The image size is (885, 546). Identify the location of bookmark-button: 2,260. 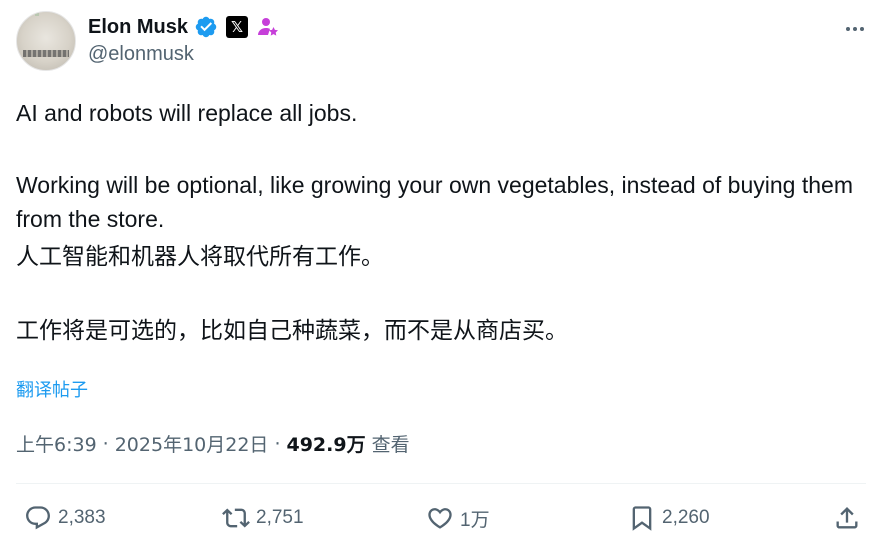
(669, 518).